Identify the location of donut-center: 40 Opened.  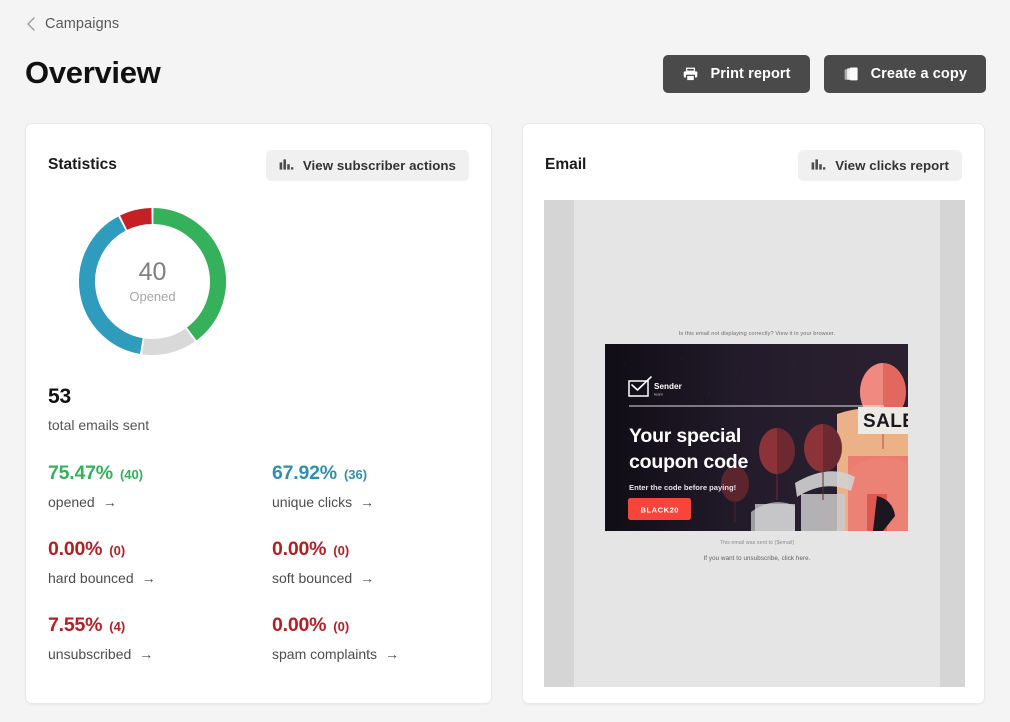
(152, 281).